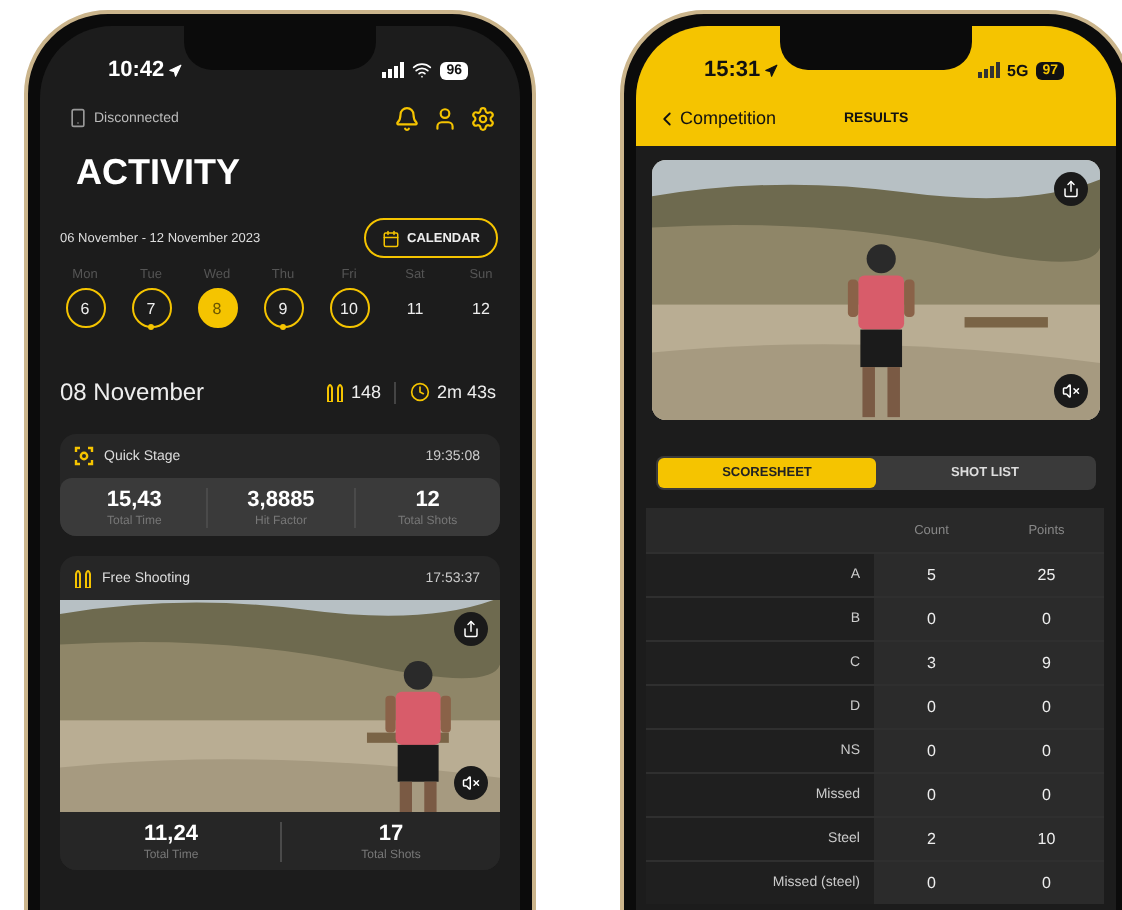  I want to click on profile-icon, so click(445, 118).